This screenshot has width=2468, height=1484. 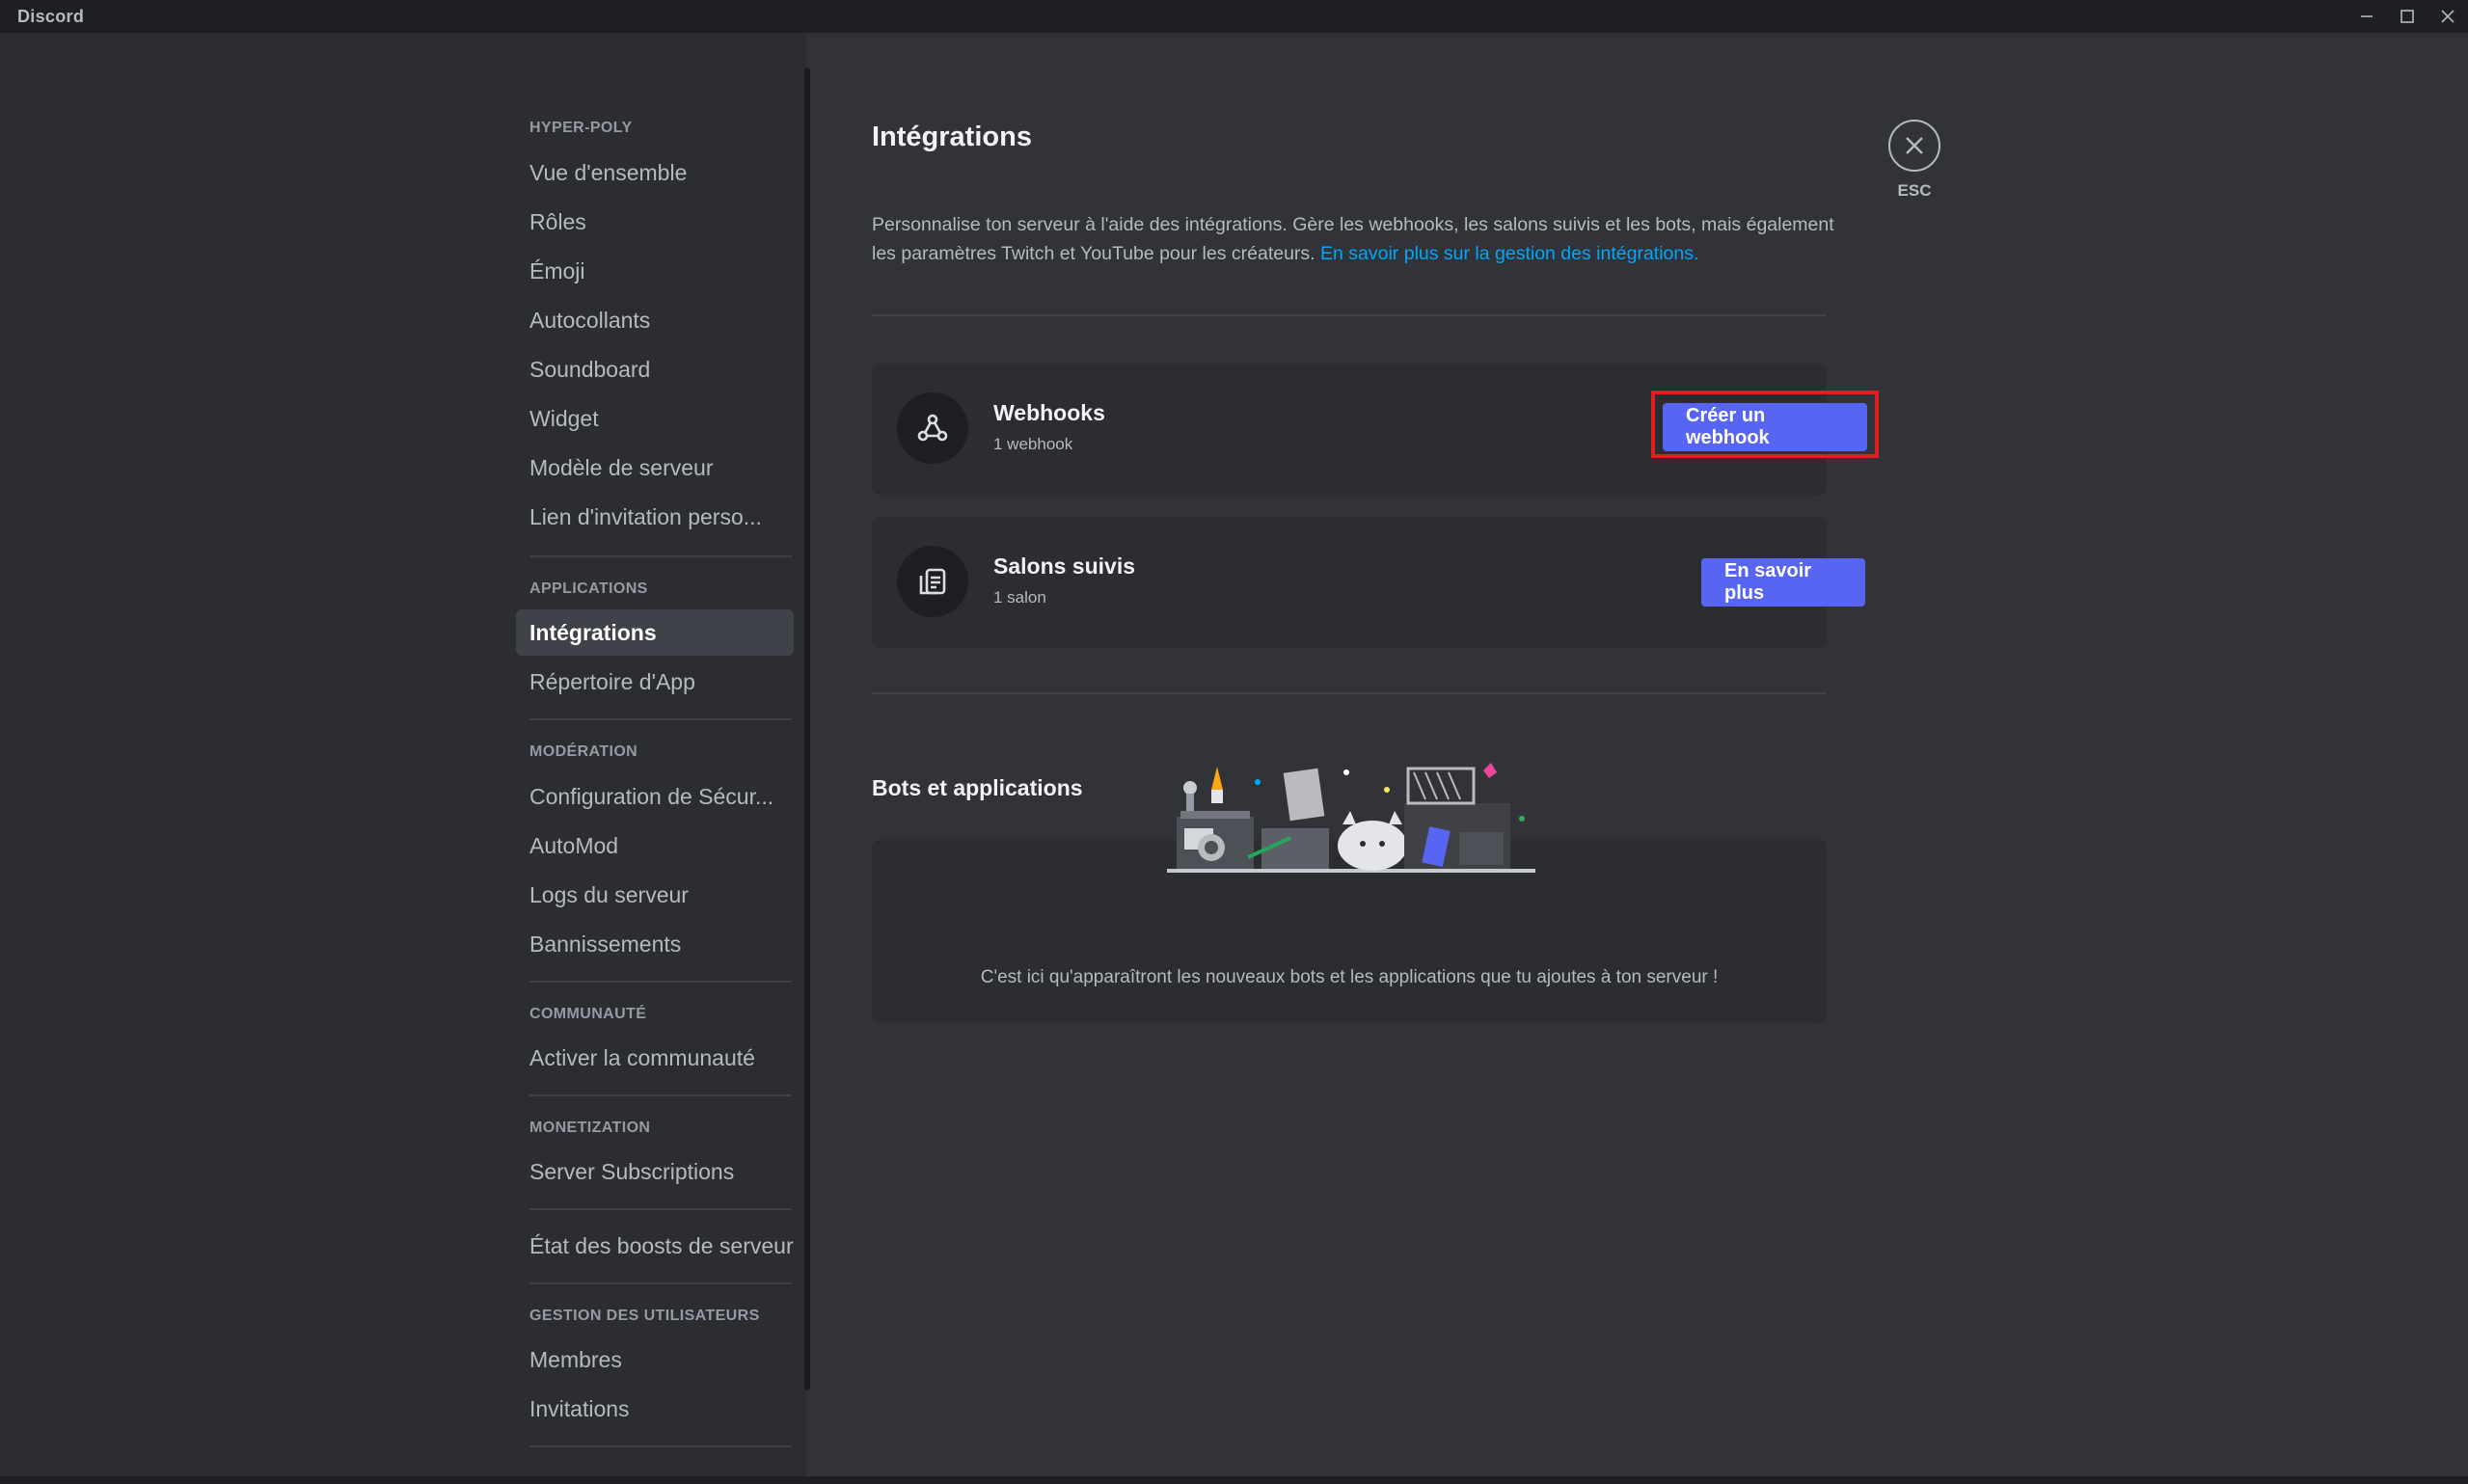 I want to click on nav-item-server-template: Modèle de serveur, so click(x=655, y=468).